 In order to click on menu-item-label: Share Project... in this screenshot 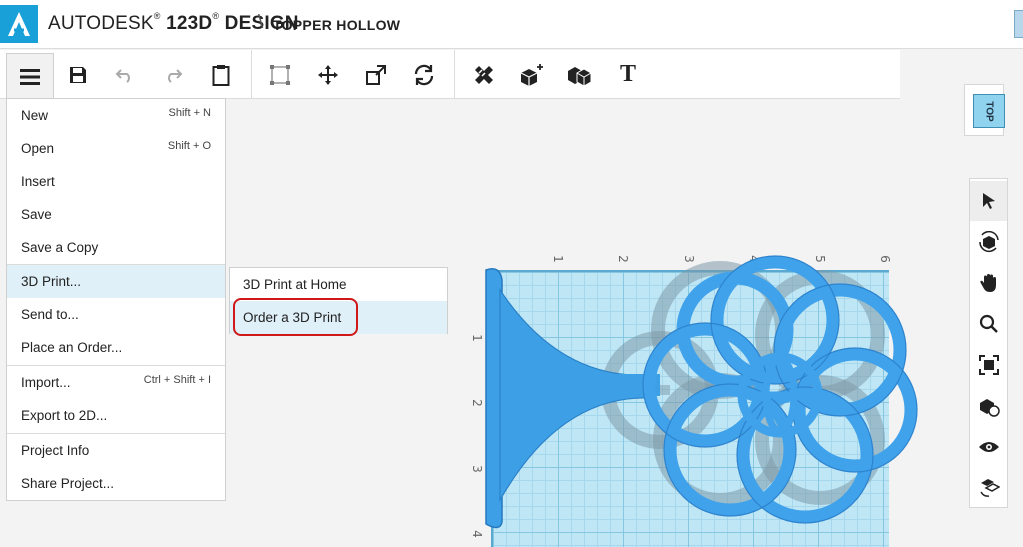, I will do `click(68, 483)`.